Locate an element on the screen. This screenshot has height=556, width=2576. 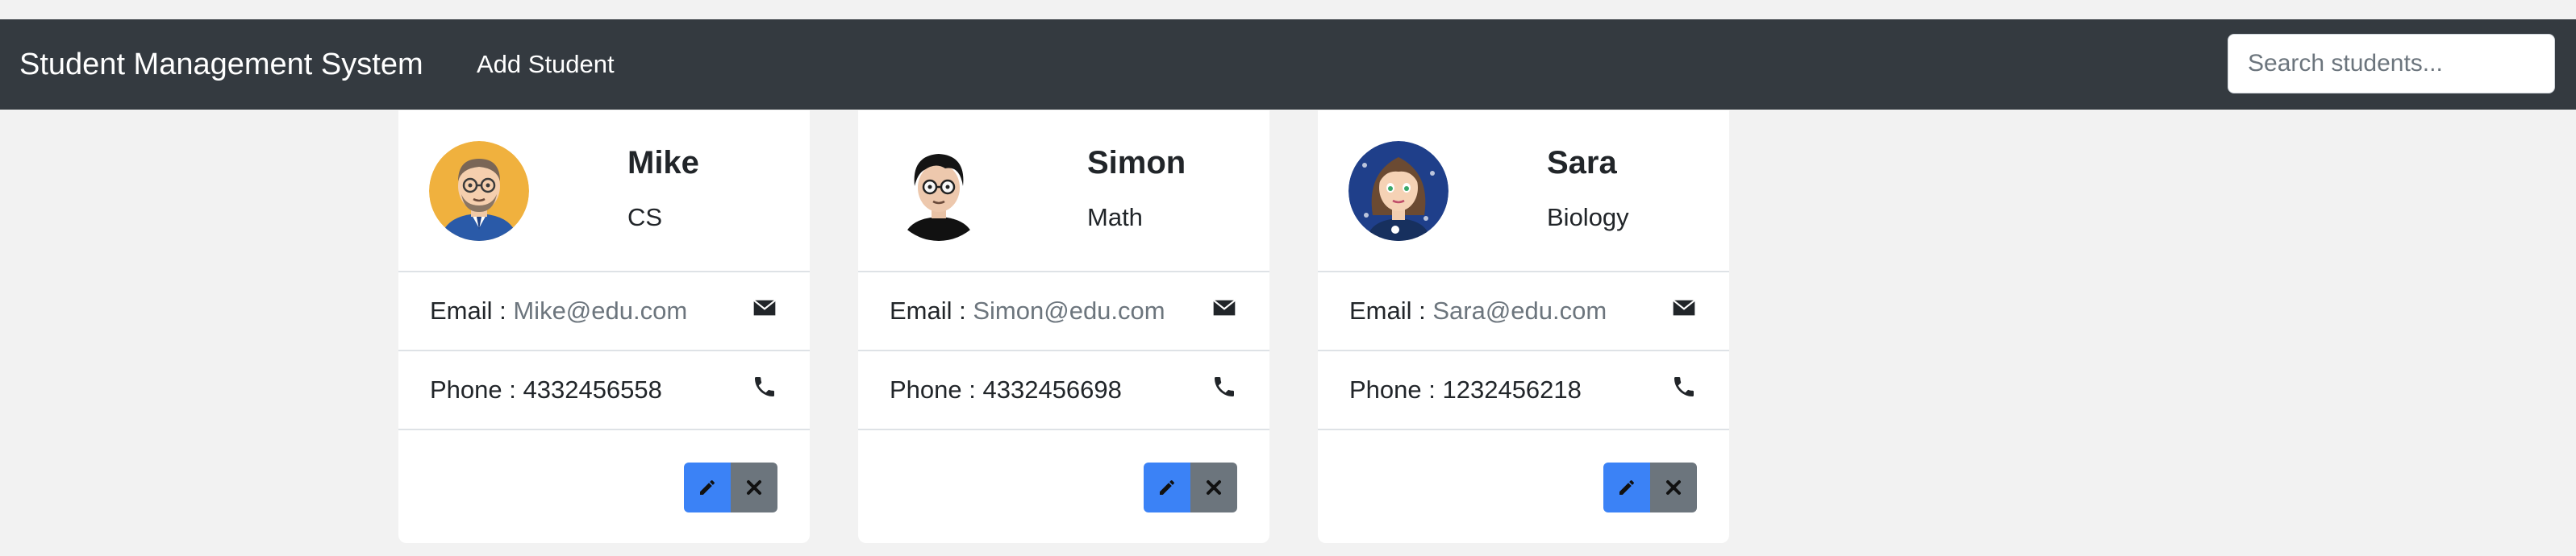
email-text: Email : Mike@edu.com is located at coordinates (558, 311).